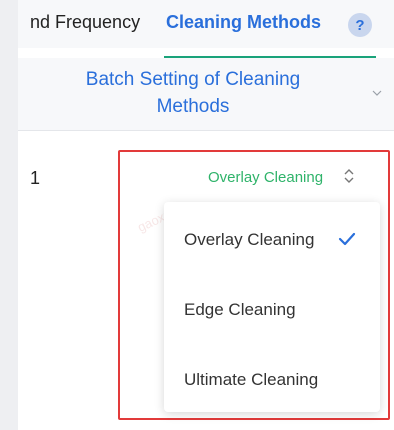 The width and height of the screenshot is (394, 430). Describe the element at coordinates (347, 239) in the screenshot. I see `check-icon` at that location.